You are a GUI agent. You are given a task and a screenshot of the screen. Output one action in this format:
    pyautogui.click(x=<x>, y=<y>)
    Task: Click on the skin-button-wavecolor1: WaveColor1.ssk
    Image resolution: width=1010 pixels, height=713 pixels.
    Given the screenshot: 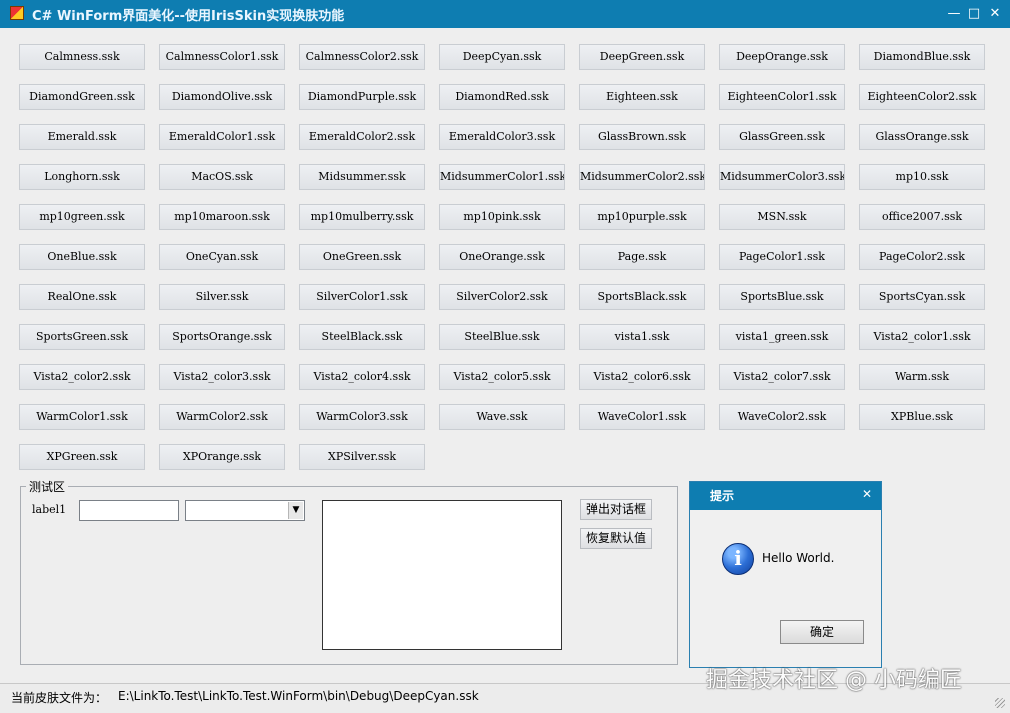 What is the action you would take?
    pyautogui.click(x=642, y=417)
    